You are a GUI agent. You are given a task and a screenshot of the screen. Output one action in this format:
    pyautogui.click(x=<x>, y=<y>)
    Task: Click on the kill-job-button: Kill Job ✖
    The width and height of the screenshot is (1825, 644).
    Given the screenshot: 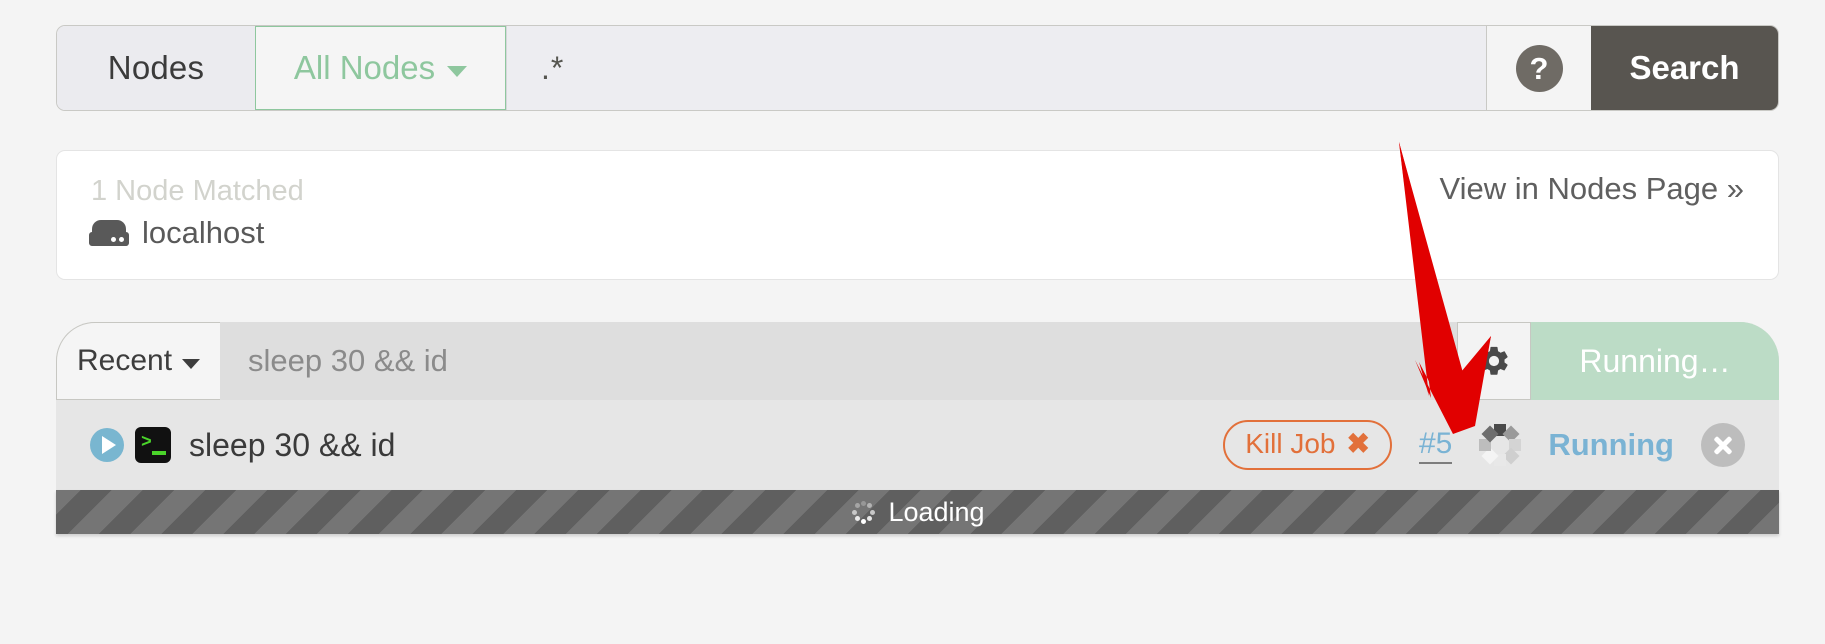 What is the action you would take?
    pyautogui.click(x=1307, y=445)
    